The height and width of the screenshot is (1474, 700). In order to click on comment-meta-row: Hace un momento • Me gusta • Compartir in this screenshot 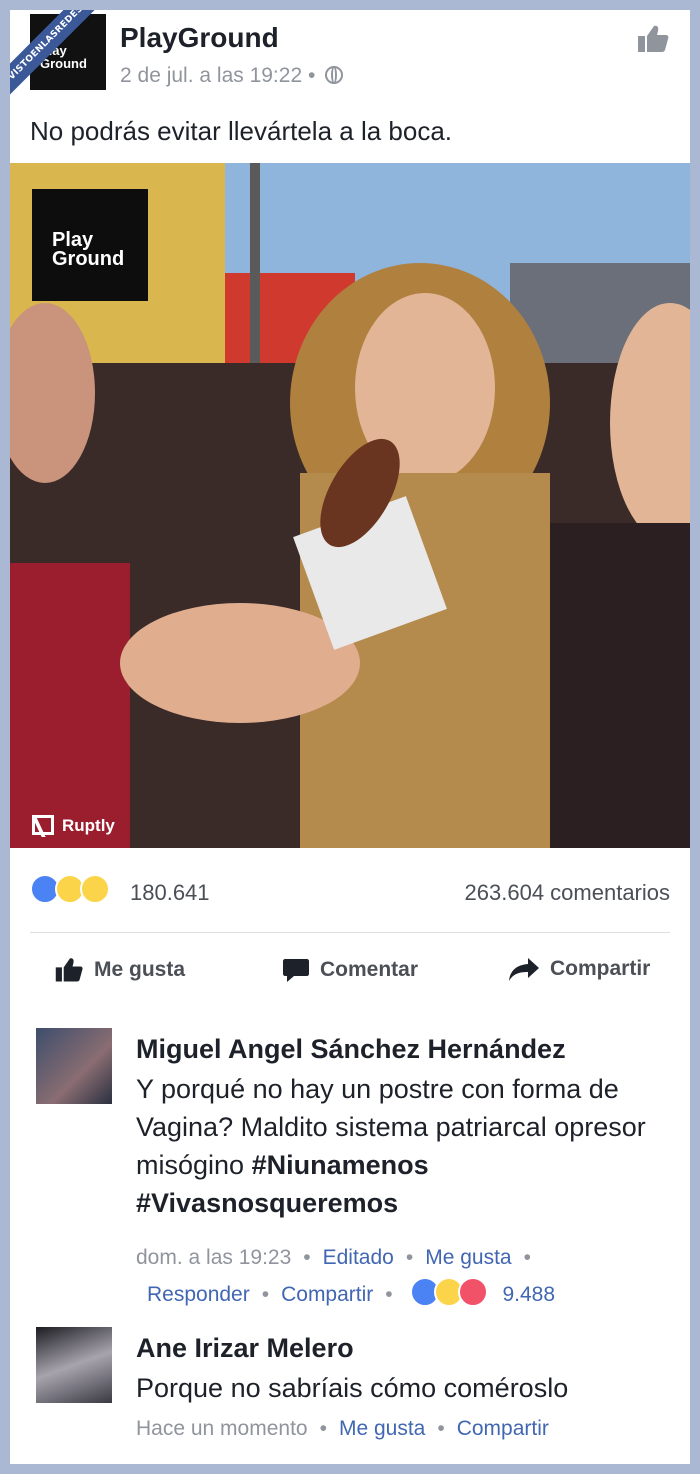, I will do `click(342, 1428)`.